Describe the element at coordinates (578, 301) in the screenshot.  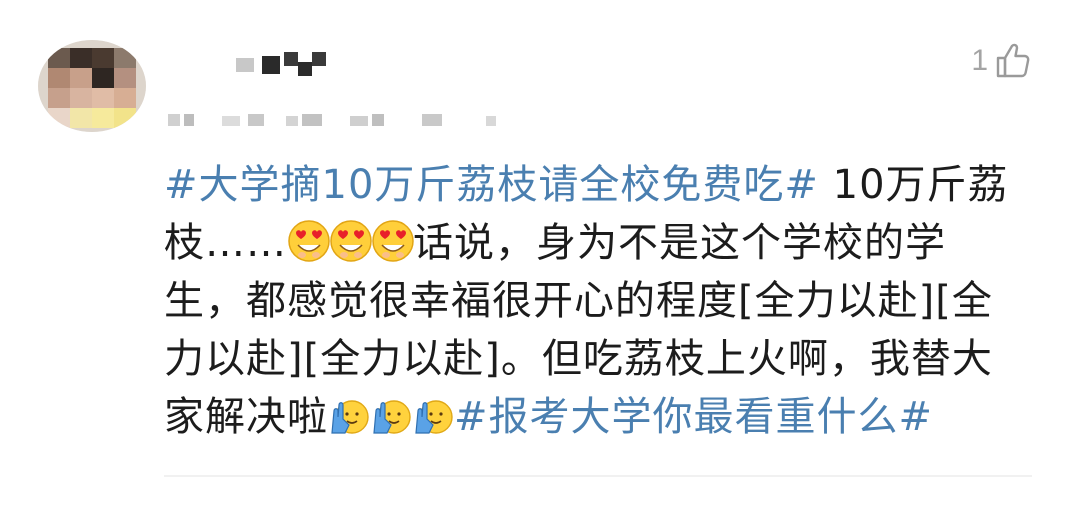
I see `comment-line-3: 生，都感觉很幸福很开心的程度[全力以赴][全` at that location.